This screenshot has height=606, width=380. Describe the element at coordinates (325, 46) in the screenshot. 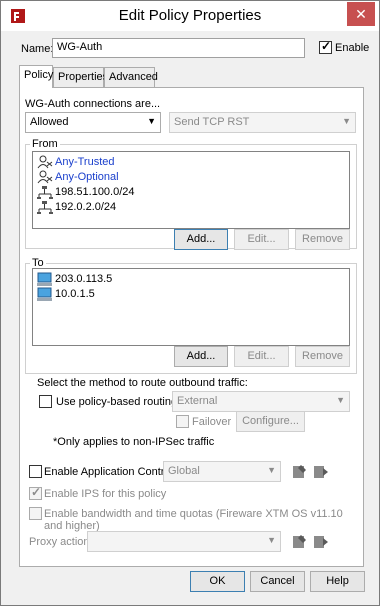

I see `enable-checkbox` at that location.